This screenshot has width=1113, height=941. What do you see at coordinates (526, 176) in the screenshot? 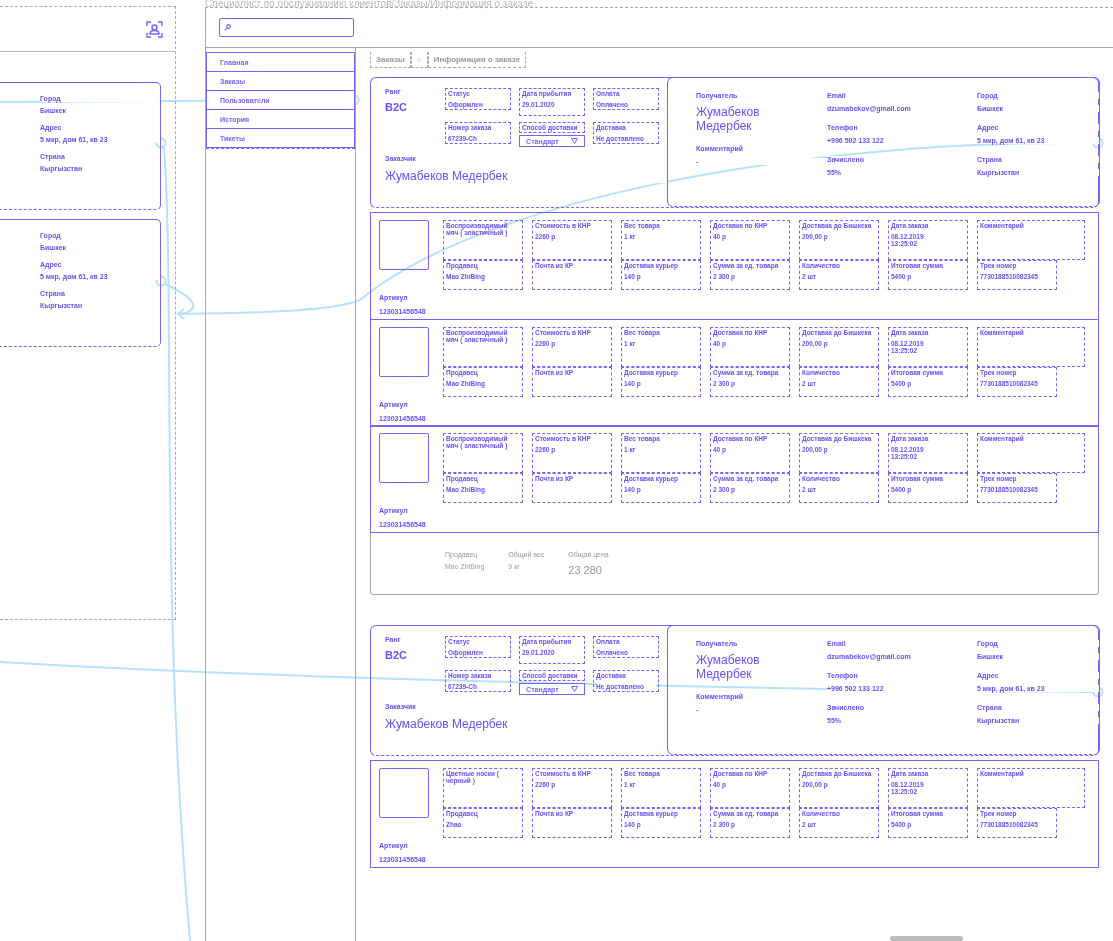
I see `customer-name: Жумабеков Медербек` at bounding box center [526, 176].